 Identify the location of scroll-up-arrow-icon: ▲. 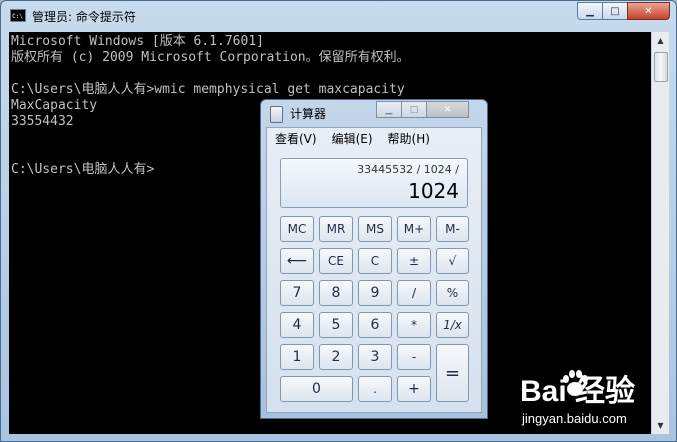
(660, 40).